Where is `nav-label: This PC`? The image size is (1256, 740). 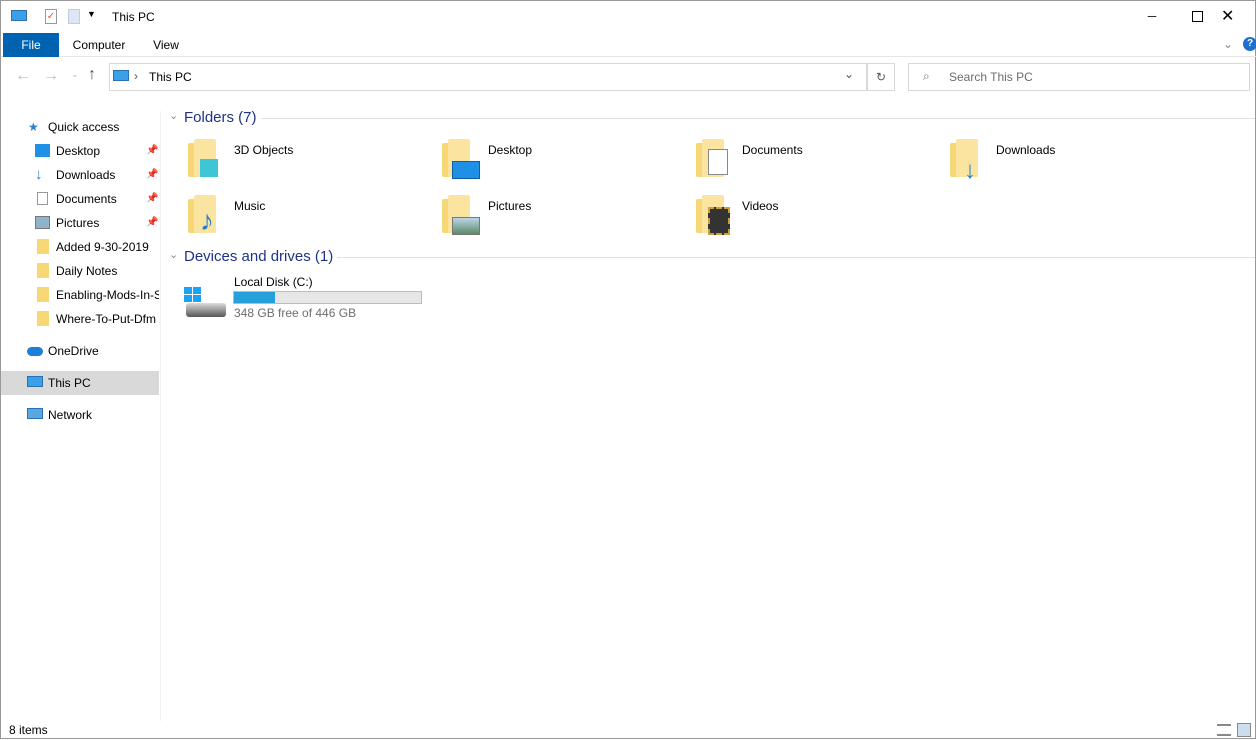
nav-label: This PC is located at coordinates (69, 383).